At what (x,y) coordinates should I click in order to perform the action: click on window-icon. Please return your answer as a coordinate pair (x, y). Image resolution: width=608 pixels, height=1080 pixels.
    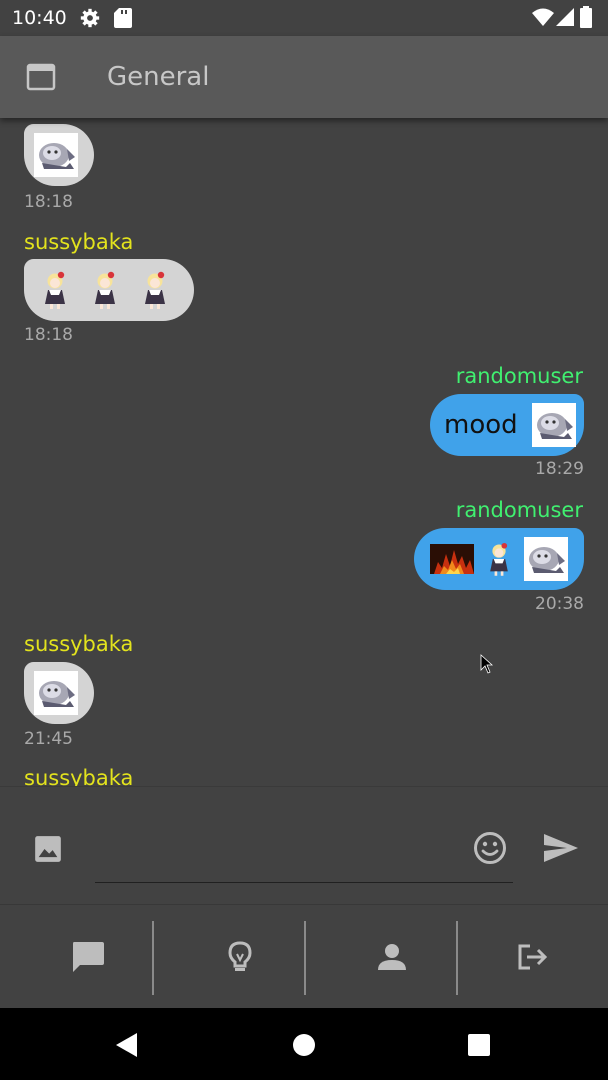
    Looking at the image, I should click on (41, 77).